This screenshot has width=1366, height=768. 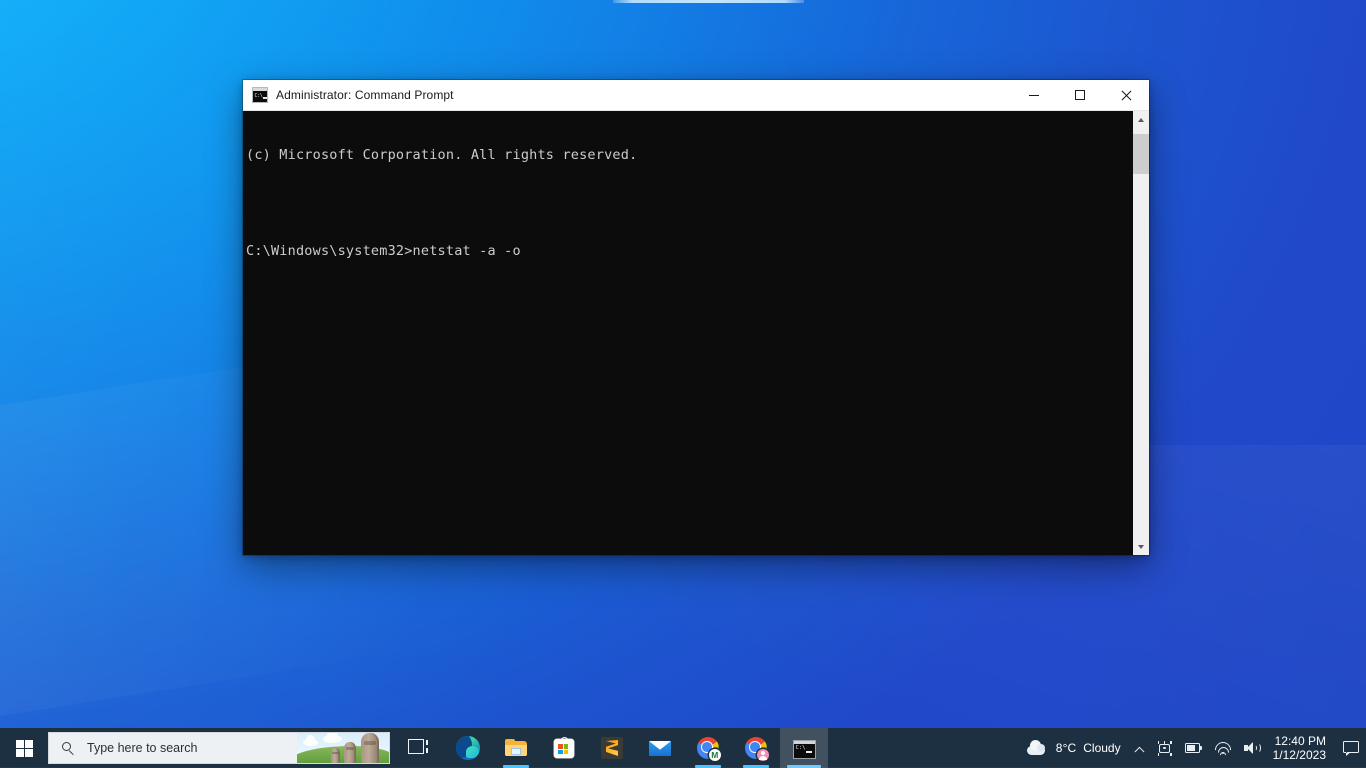 I want to click on close-button, so click(x=1126, y=95).